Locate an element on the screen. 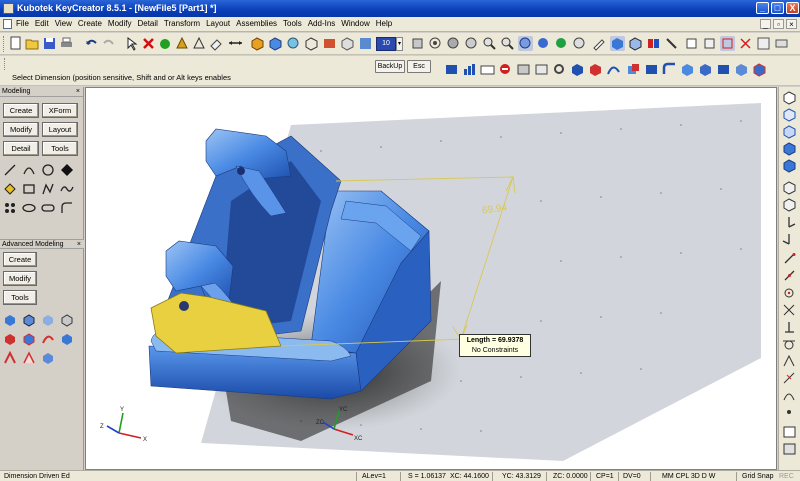 This screenshot has width=800, height=481. backup-button: BackUp is located at coordinates (390, 66).